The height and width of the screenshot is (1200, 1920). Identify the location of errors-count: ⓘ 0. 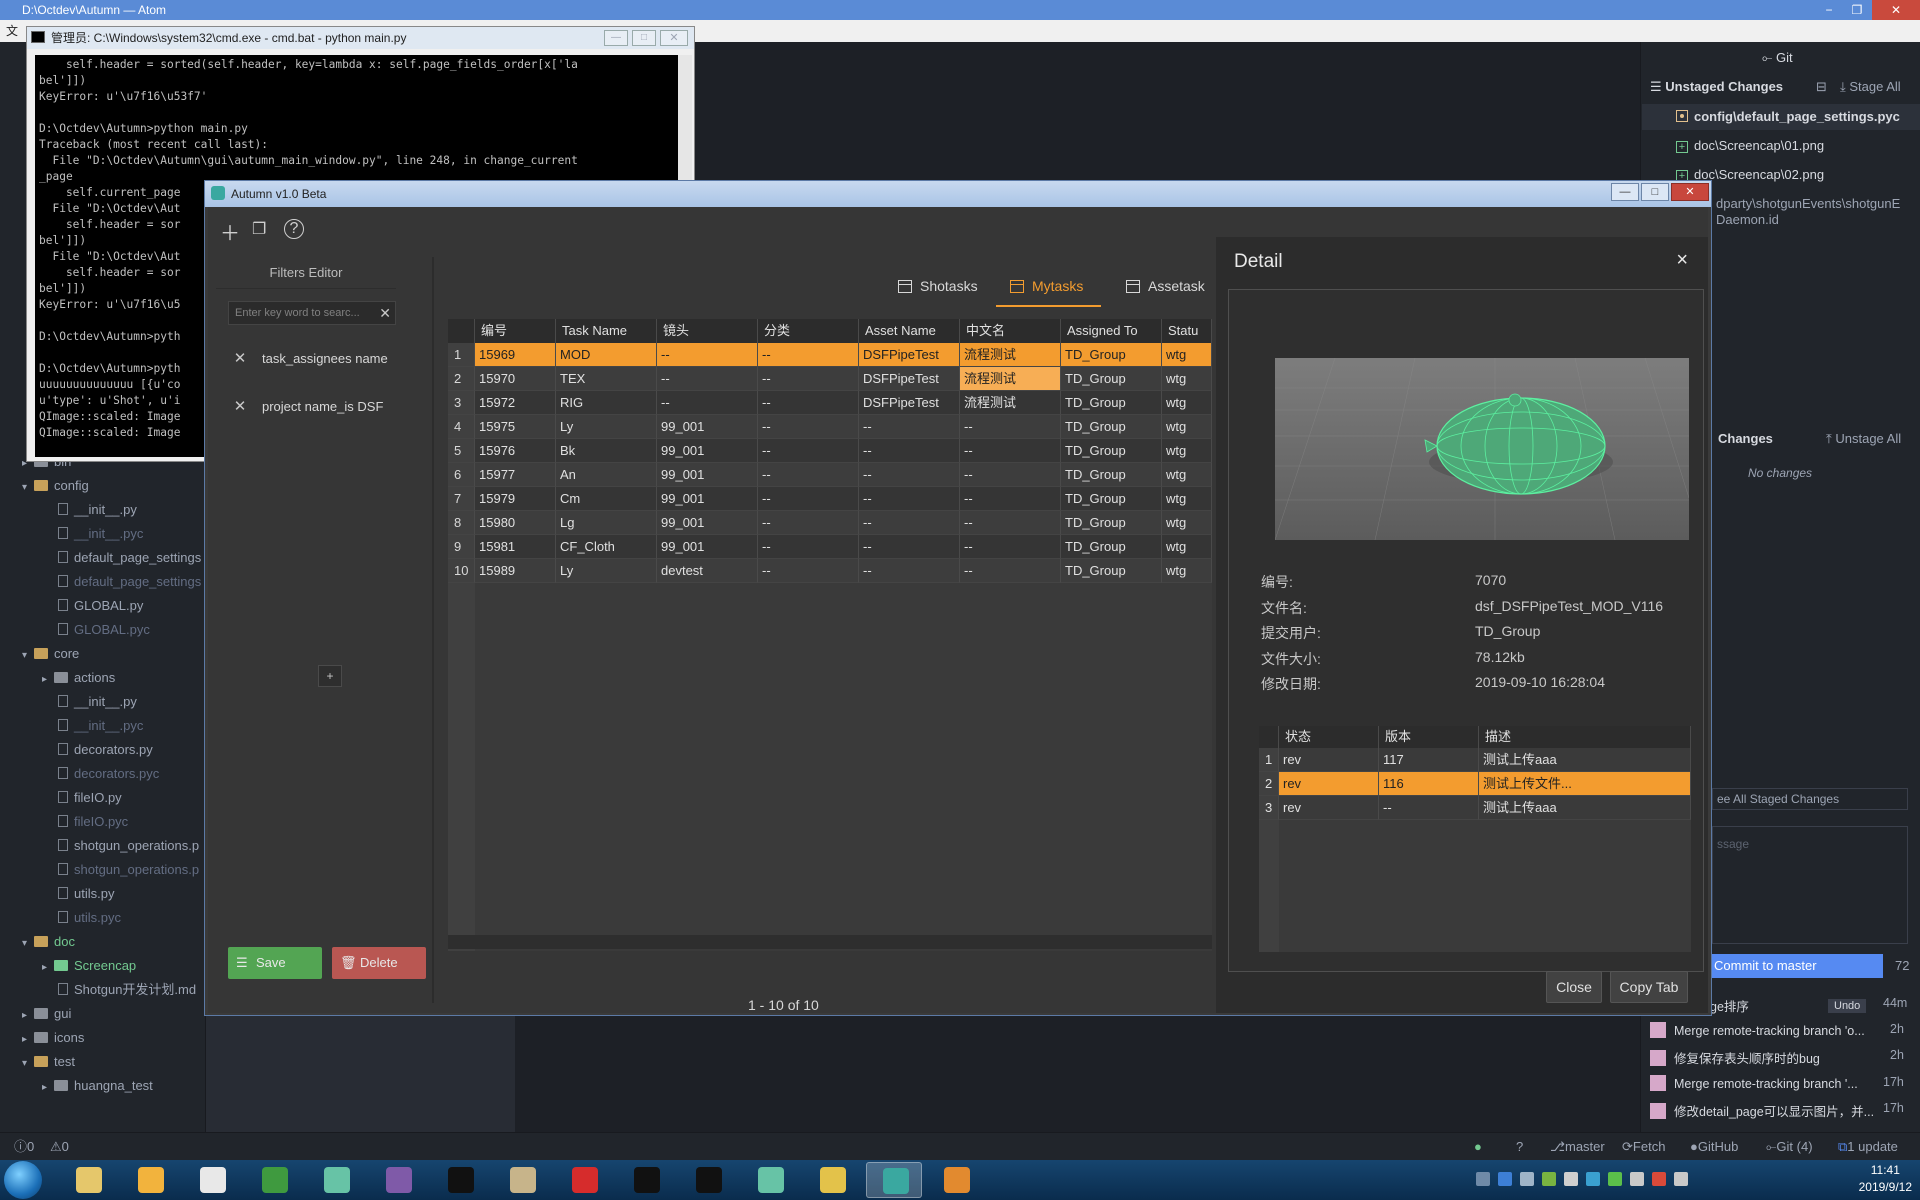
(24, 1147).